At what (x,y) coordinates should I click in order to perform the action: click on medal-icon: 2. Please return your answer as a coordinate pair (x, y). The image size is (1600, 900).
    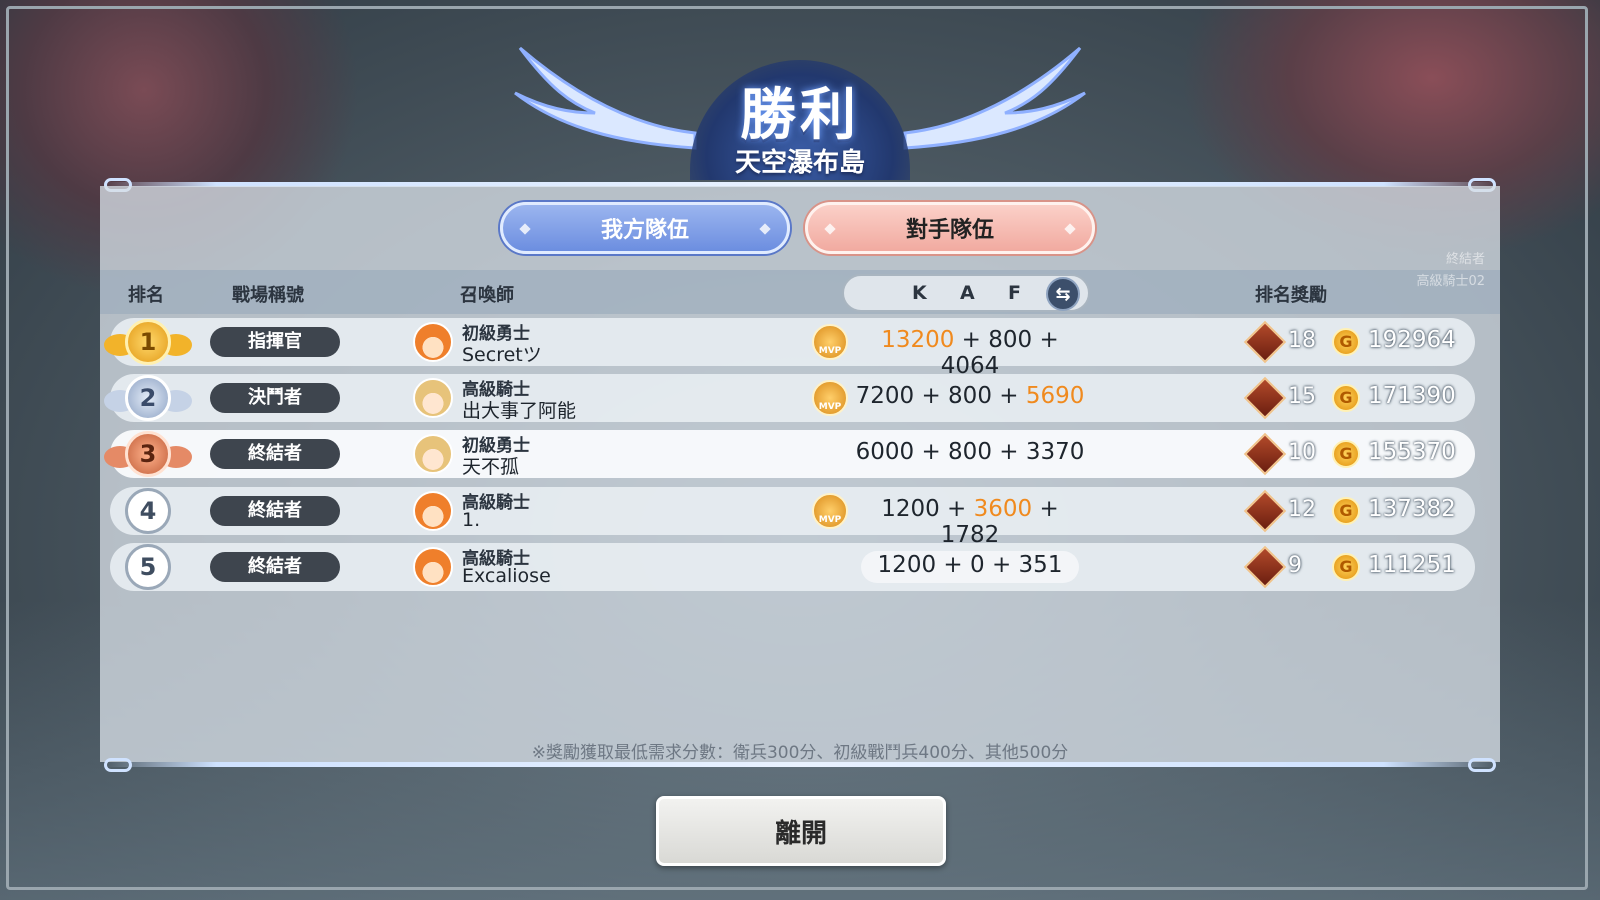
    Looking at the image, I should click on (148, 398).